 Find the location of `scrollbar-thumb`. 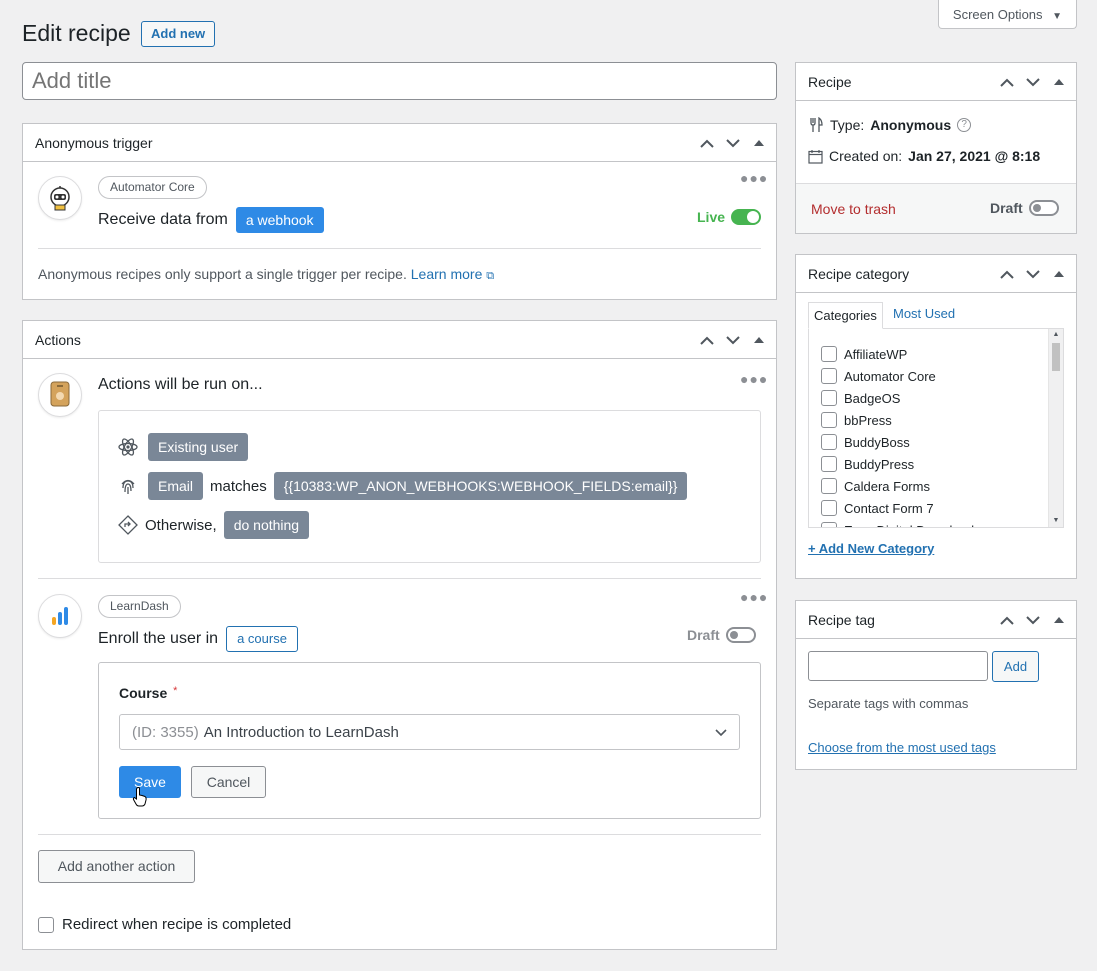

scrollbar-thumb is located at coordinates (1056, 357).